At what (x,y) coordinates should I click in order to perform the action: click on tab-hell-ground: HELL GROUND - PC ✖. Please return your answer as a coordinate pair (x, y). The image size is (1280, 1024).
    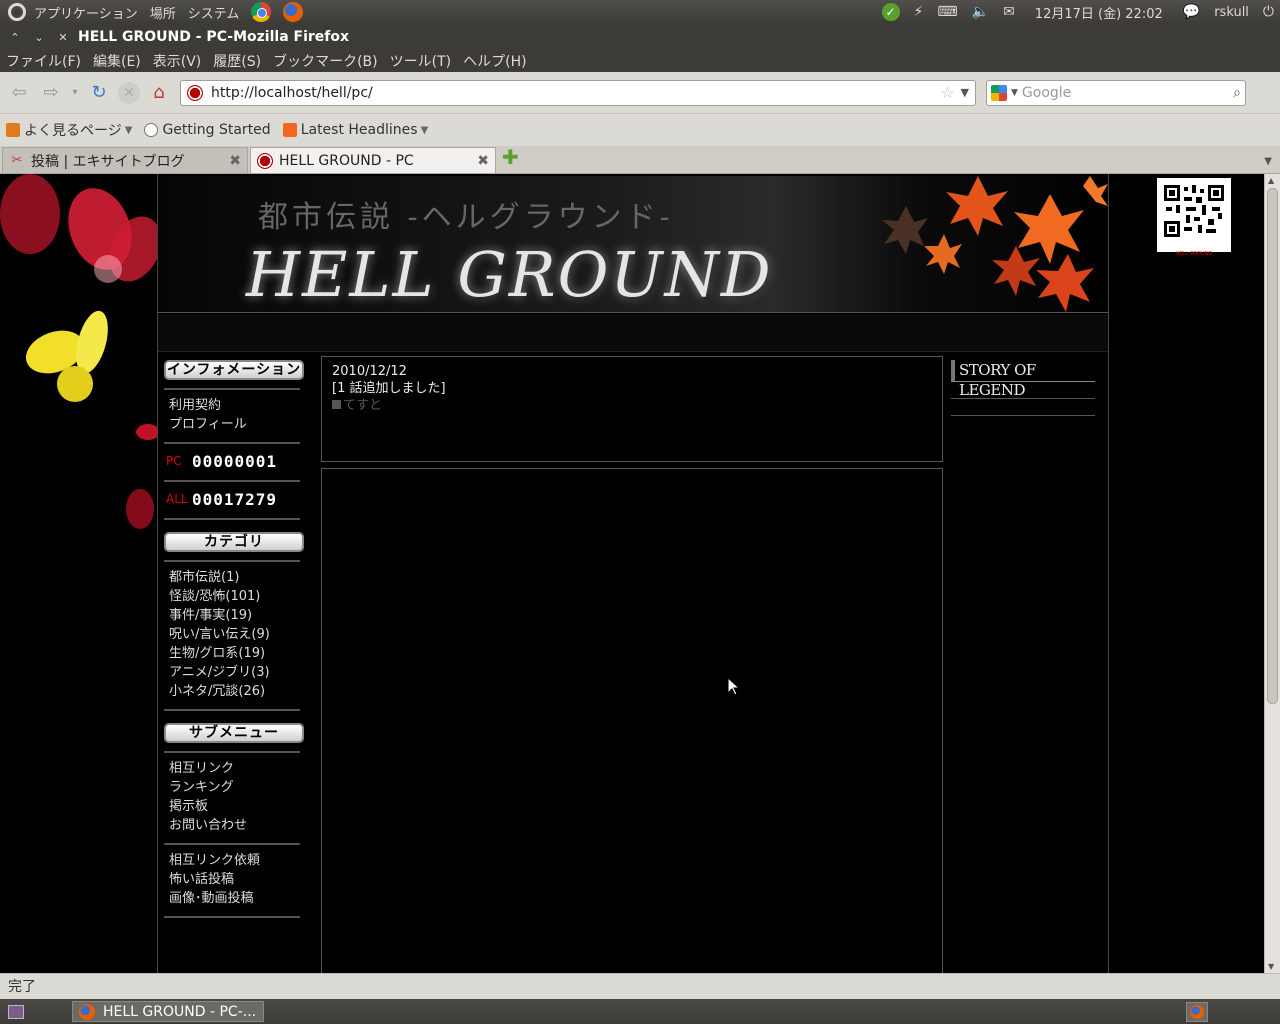
    Looking at the image, I should click on (373, 160).